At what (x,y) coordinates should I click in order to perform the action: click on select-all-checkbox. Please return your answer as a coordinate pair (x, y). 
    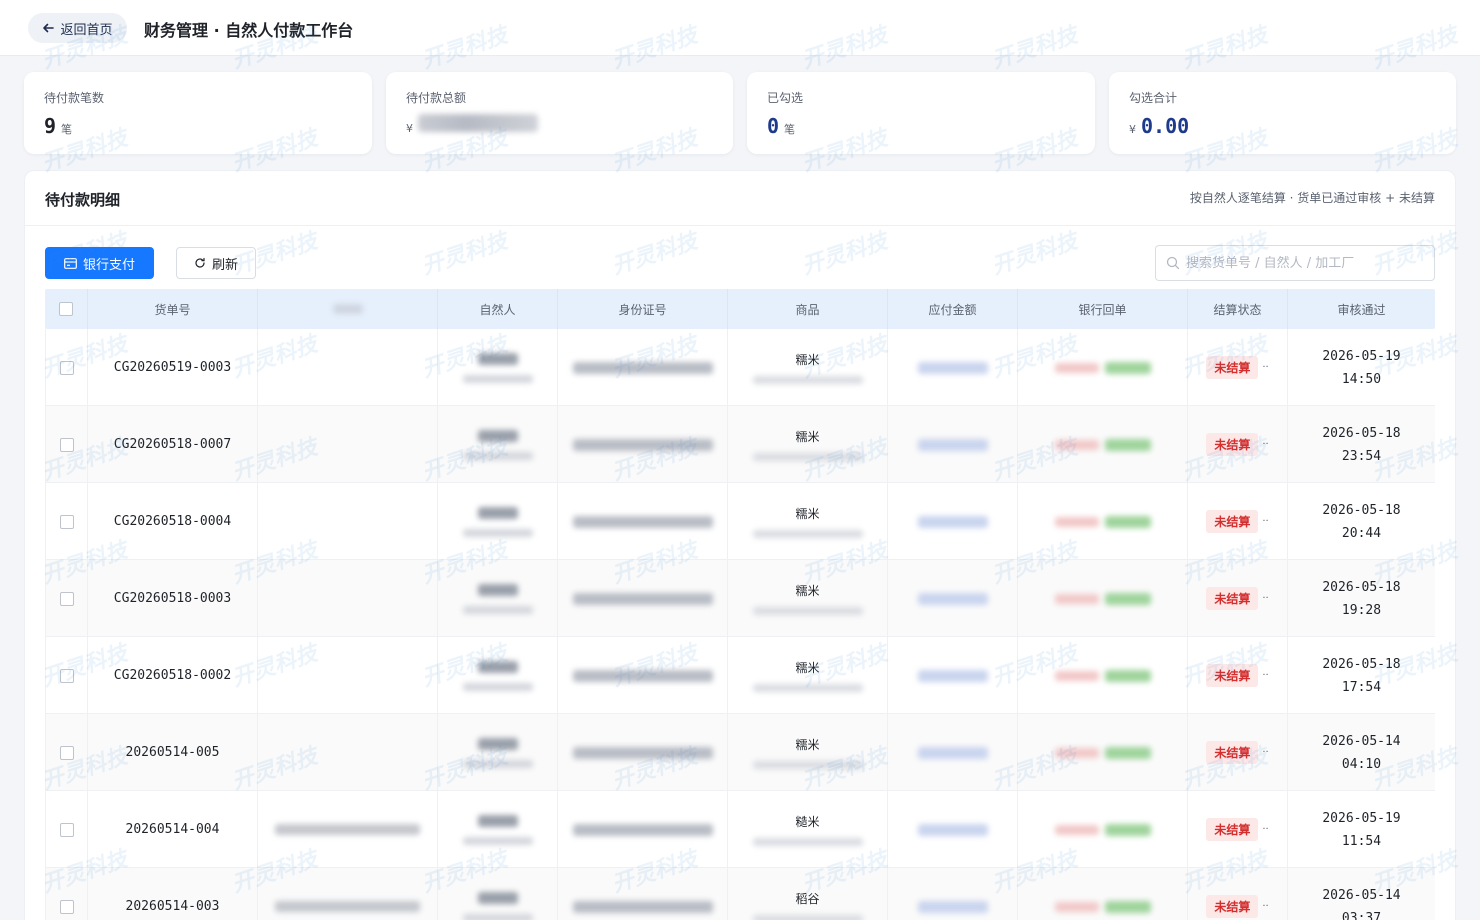
    Looking at the image, I should click on (66, 309).